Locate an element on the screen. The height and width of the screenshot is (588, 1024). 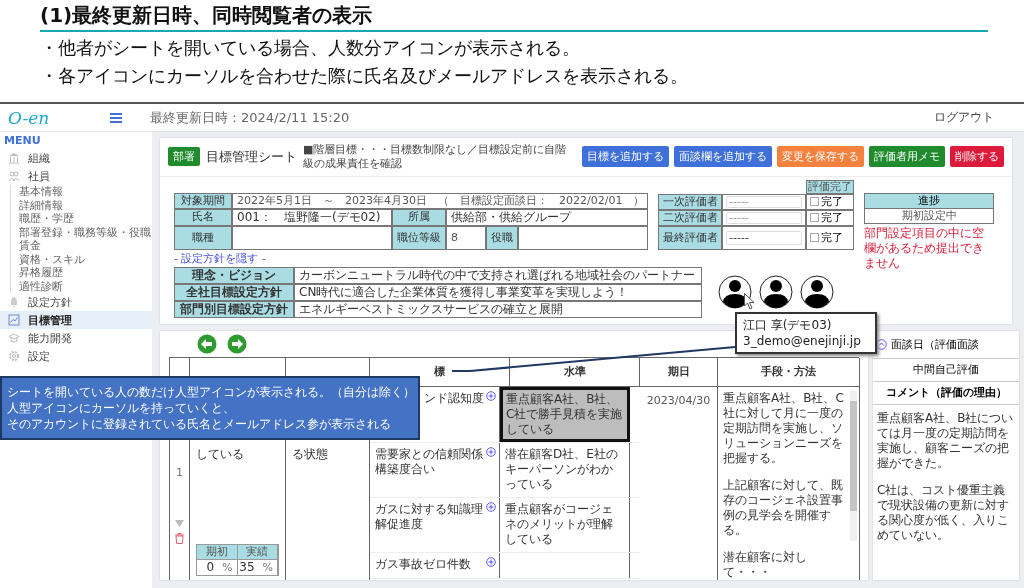
method-text: 重点顧客A社、B社、C社に対して月に一度の定期訪問を実施し、ソリューションニーズを把握する。 is located at coordinates (784, 428).